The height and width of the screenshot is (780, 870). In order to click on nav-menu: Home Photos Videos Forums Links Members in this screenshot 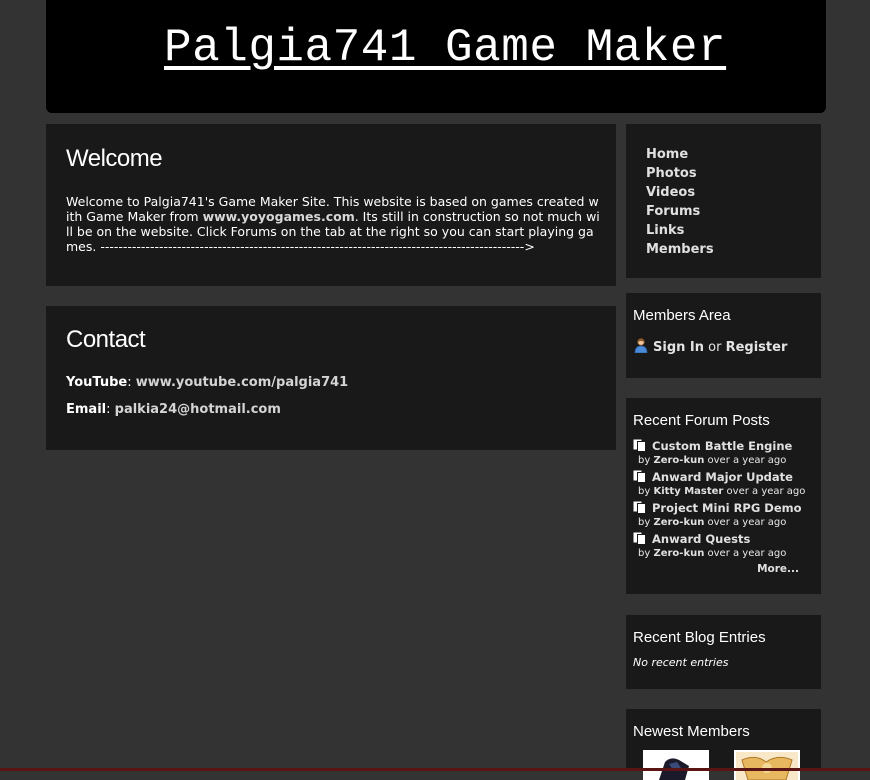, I will do `click(680, 202)`.